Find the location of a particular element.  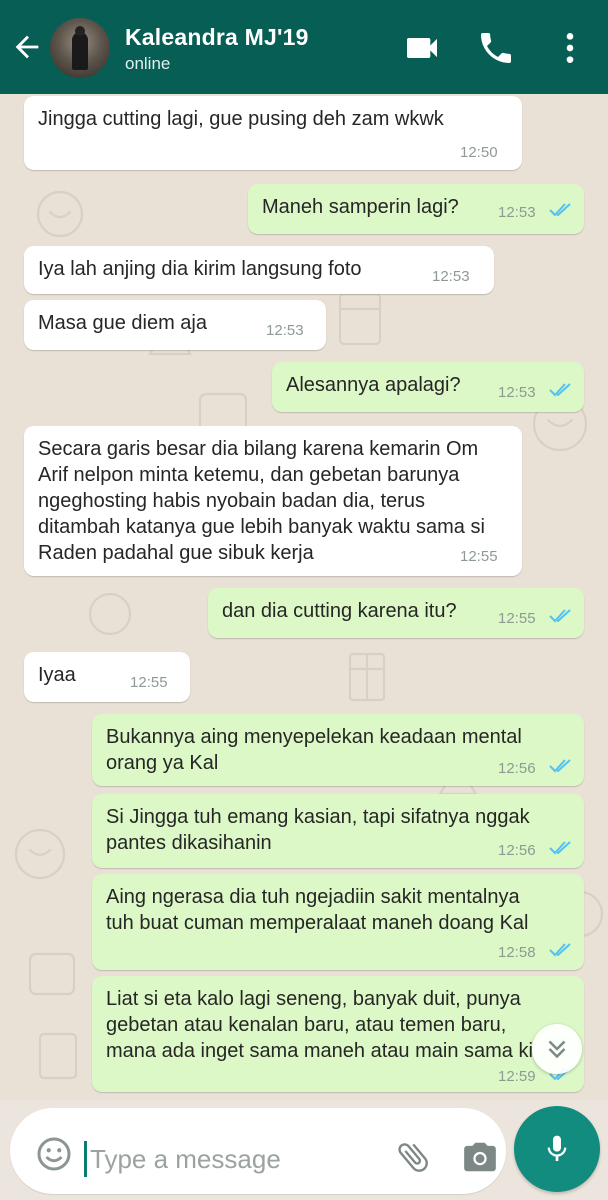

message-text: Iya lah anjing dia kirim langsung foto is located at coordinates (200, 269).